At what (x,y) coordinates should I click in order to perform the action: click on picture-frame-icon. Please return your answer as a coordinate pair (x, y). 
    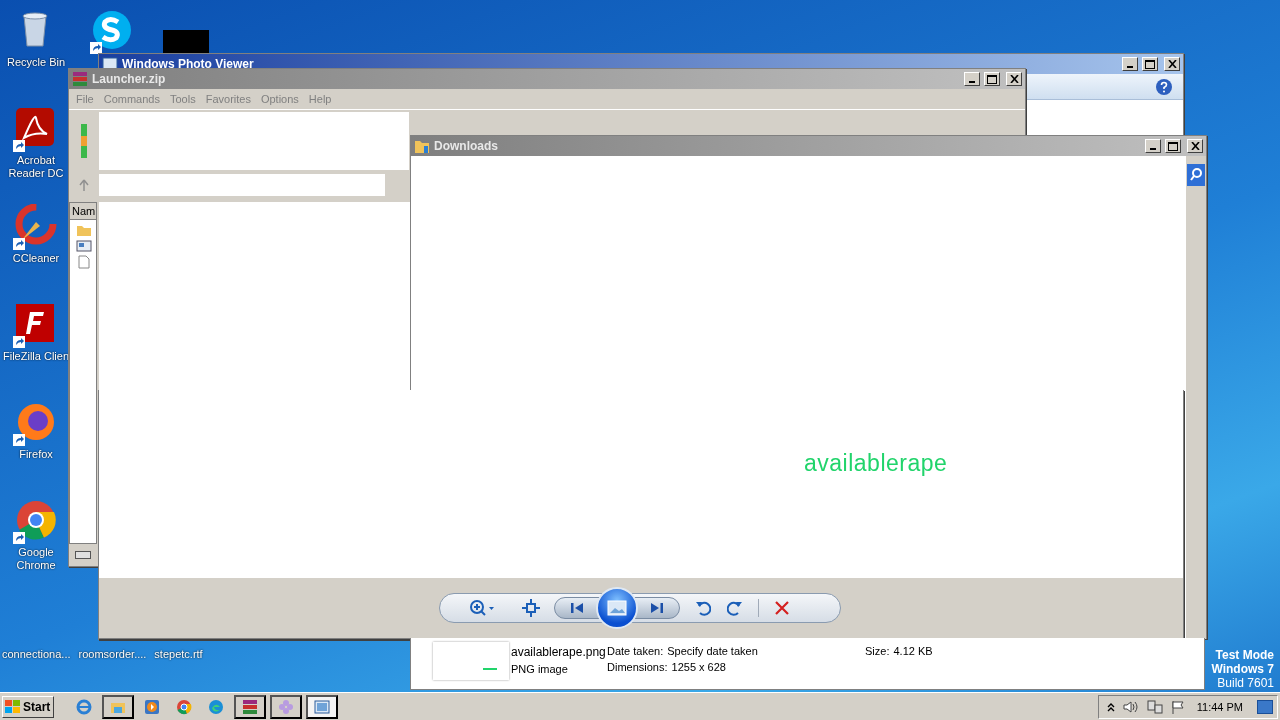
    Looking at the image, I should click on (322, 706).